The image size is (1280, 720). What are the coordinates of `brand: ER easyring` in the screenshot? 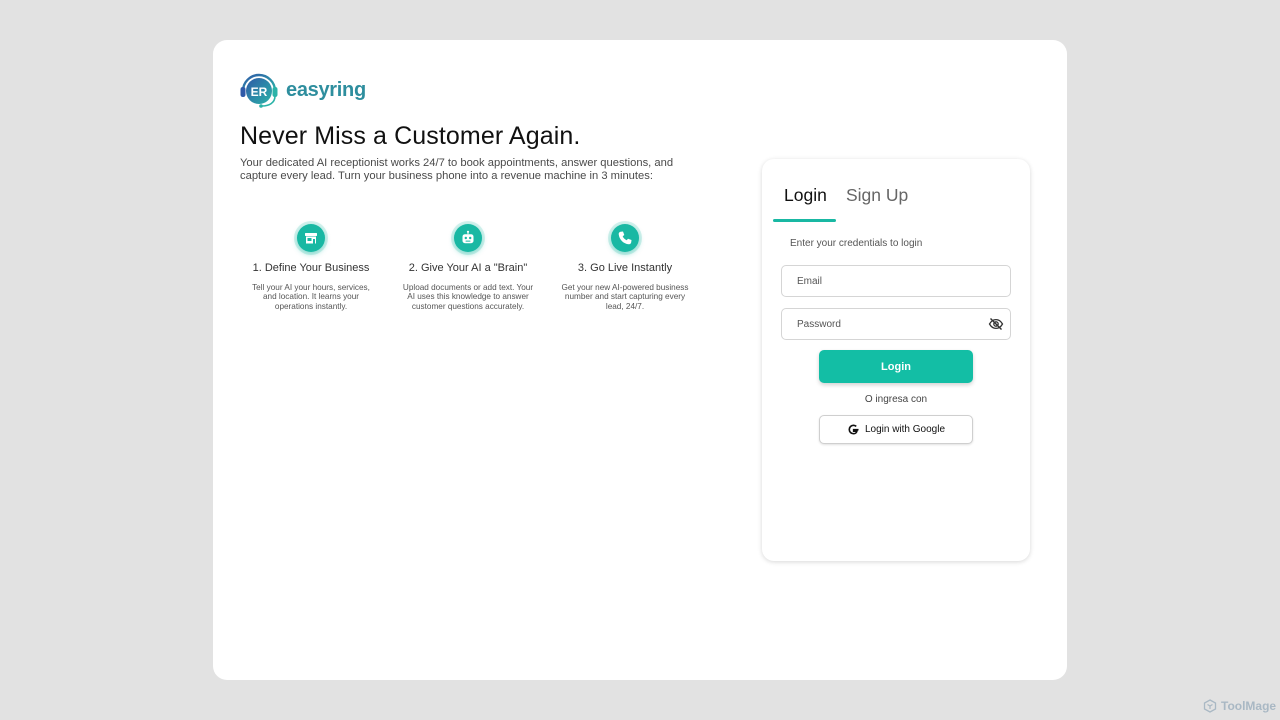 It's located at (303, 90).